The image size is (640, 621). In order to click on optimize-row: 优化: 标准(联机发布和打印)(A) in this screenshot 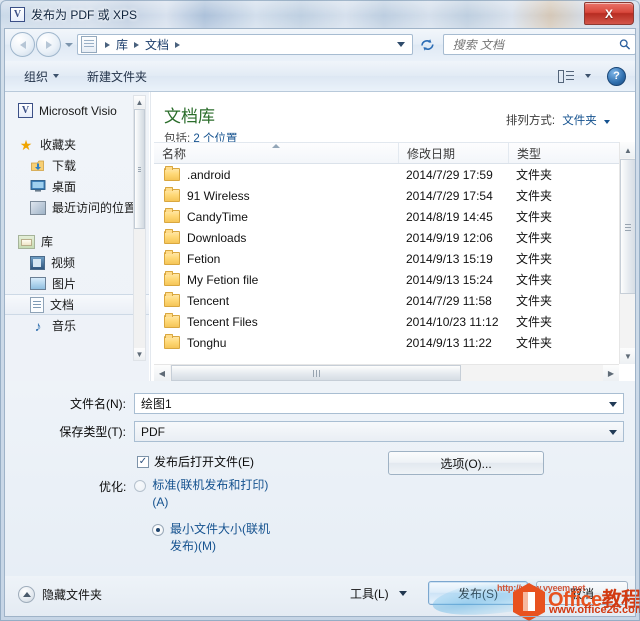, I will do `click(187, 494)`.